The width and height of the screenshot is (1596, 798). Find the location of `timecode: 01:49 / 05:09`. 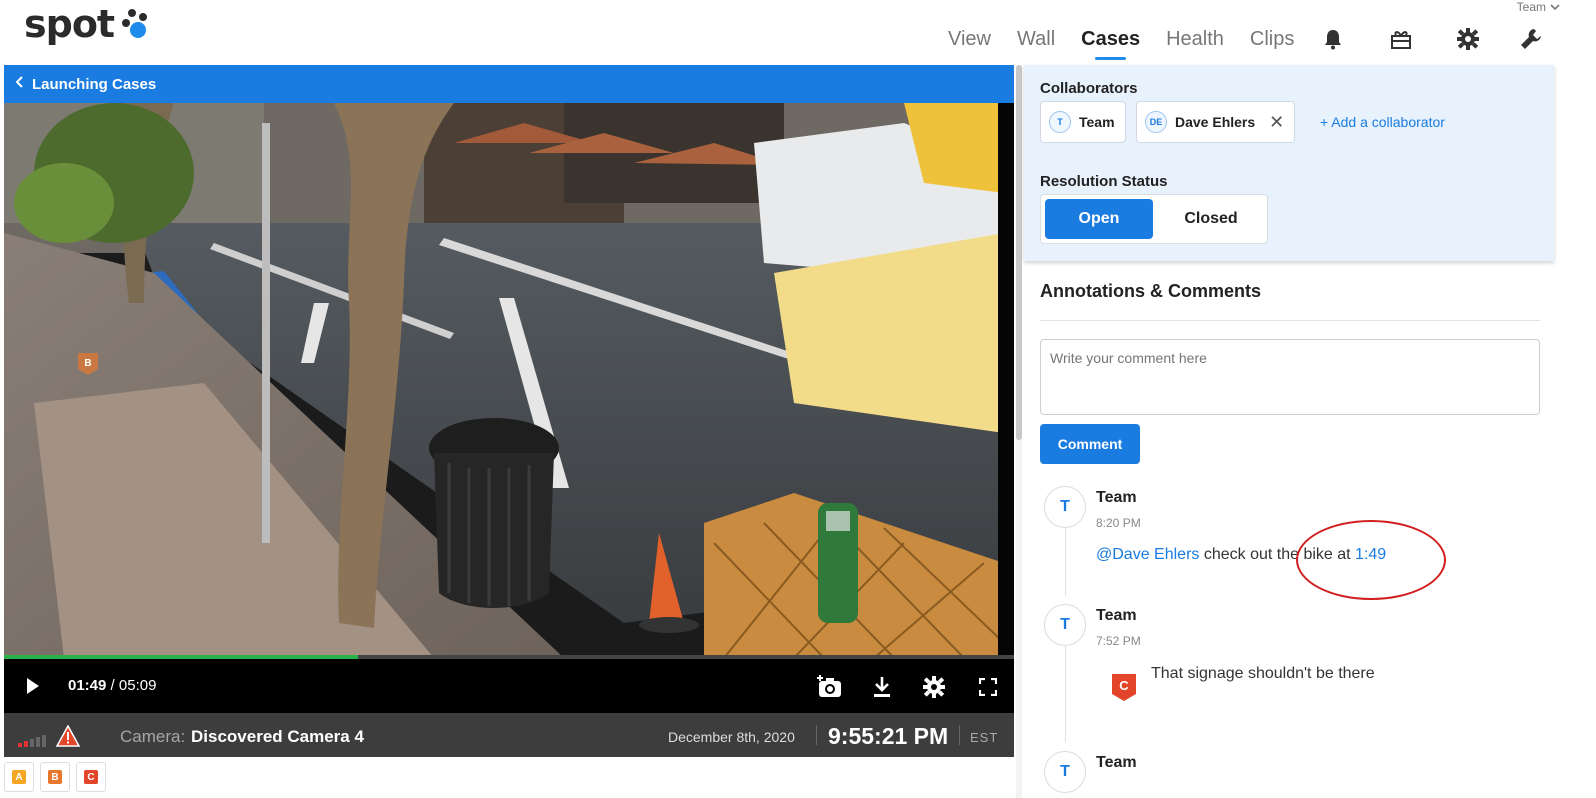

timecode: 01:49 / 05:09 is located at coordinates (112, 685).